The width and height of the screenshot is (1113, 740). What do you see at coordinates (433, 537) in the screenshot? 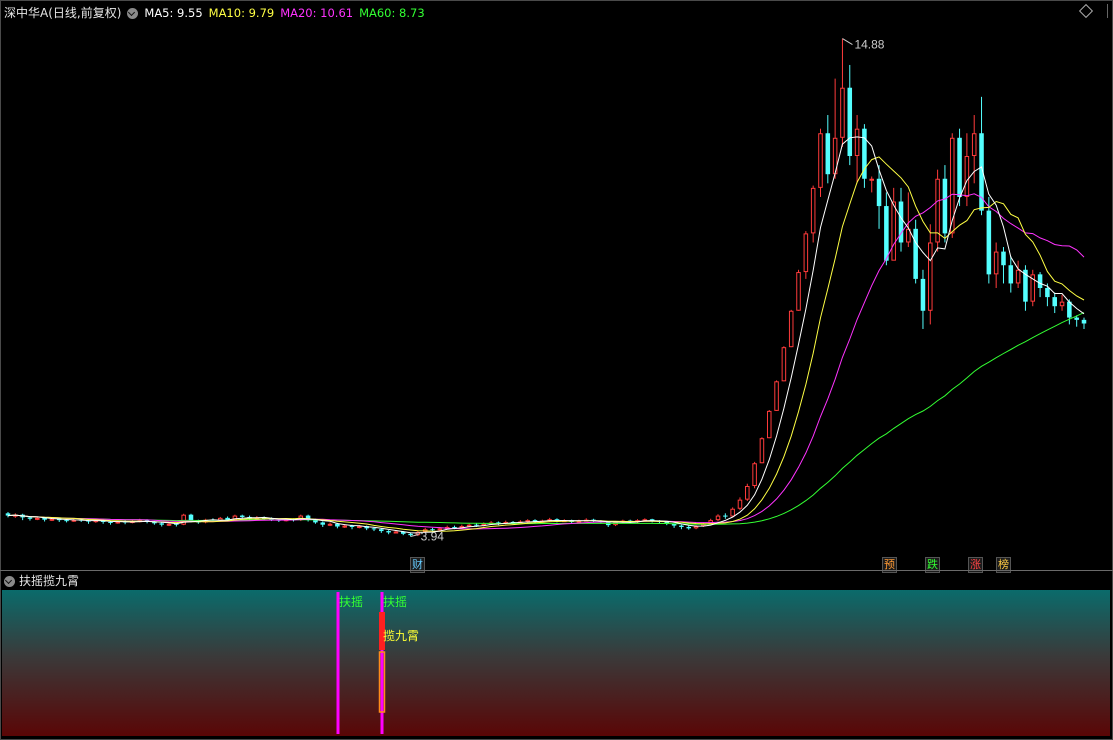
I see `low-price-label: 3.94` at bounding box center [433, 537].